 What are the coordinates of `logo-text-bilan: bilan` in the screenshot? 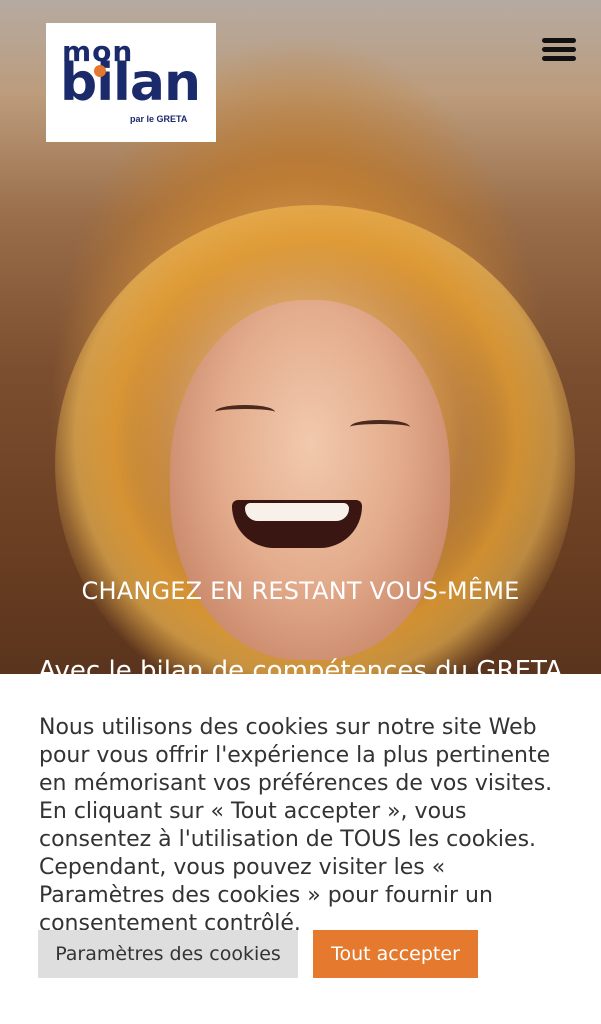 It's located at (130, 83).